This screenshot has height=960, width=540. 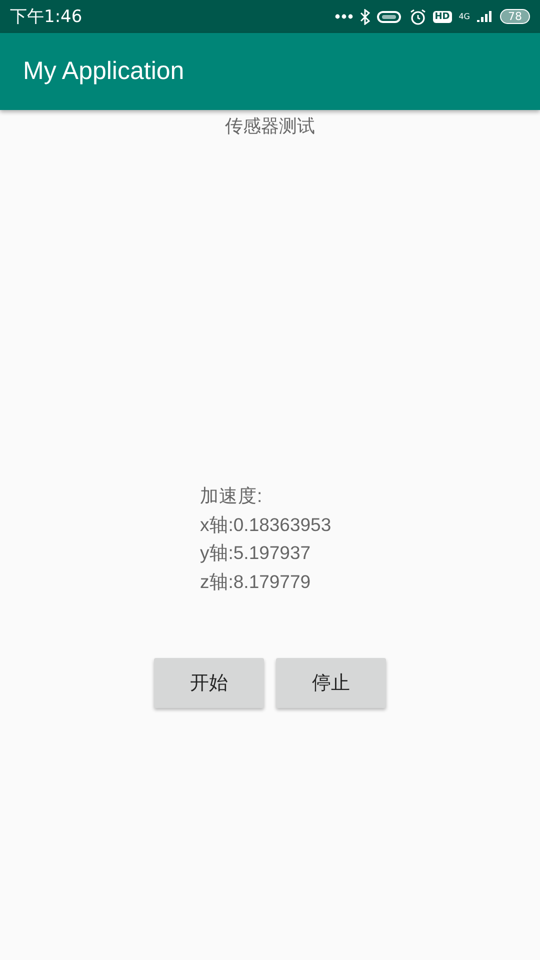 I want to click on more-icon, so click(x=343, y=16).